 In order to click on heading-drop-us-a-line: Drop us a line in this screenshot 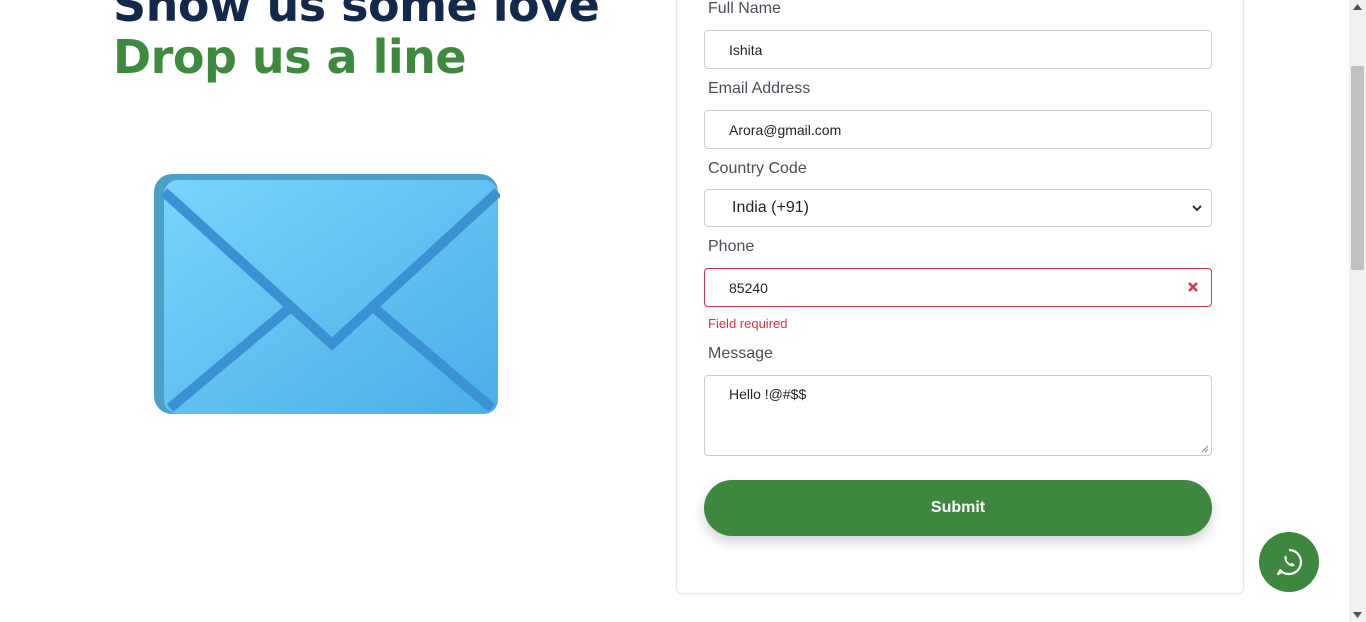, I will do `click(290, 57)`.